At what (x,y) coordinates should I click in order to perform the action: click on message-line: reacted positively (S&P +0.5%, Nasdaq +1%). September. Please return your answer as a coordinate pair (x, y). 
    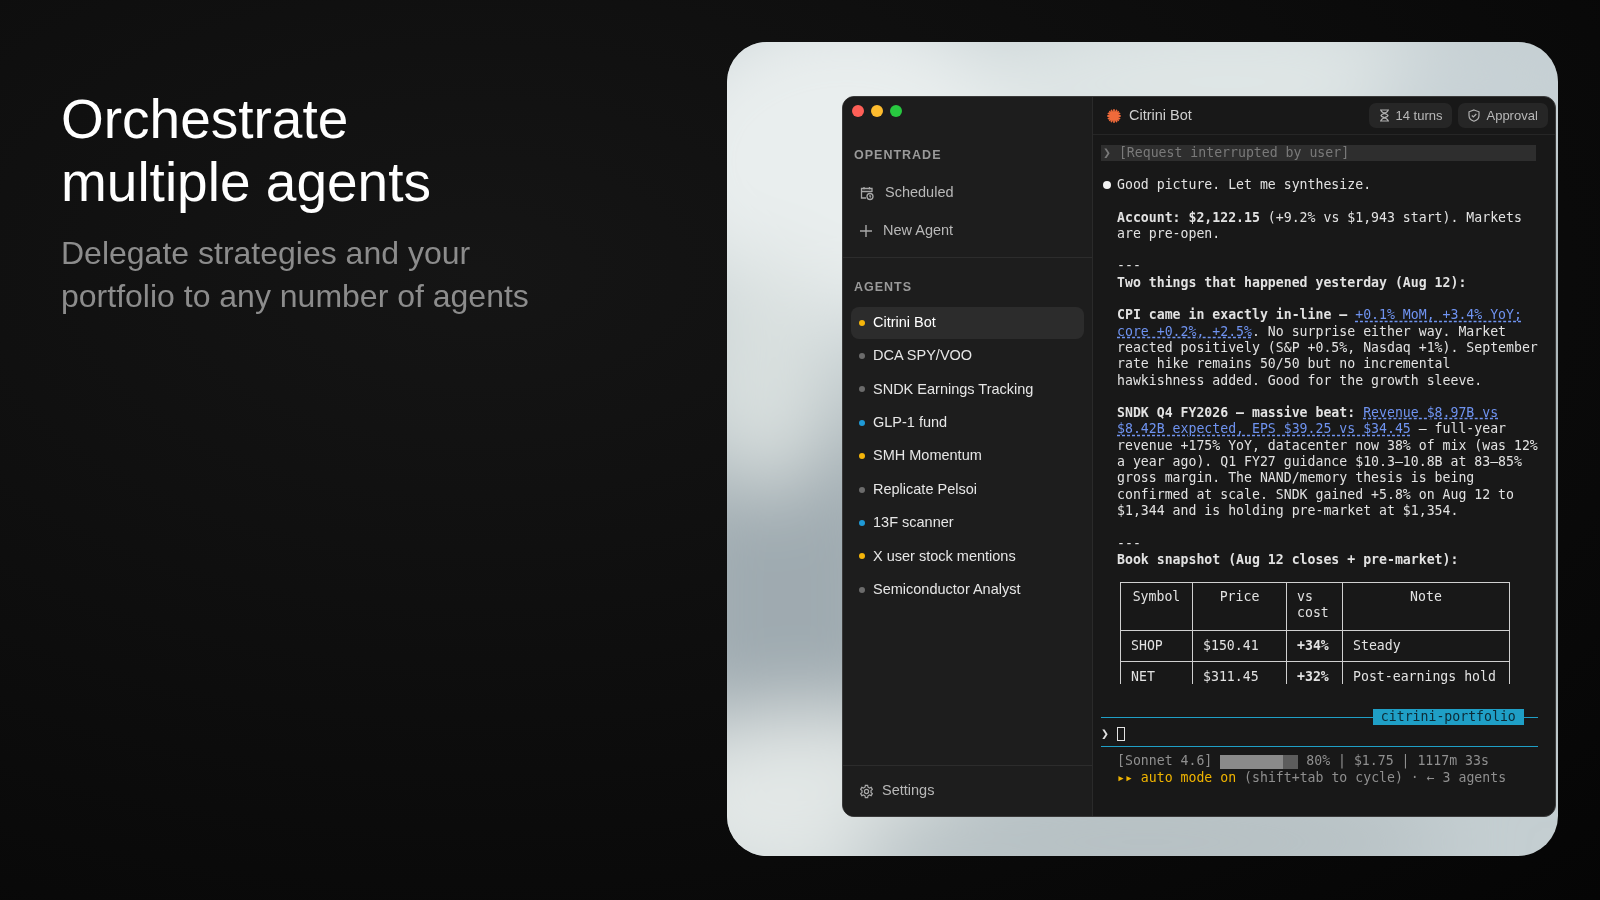
    Looking at the image, I should click on (1327, 348).